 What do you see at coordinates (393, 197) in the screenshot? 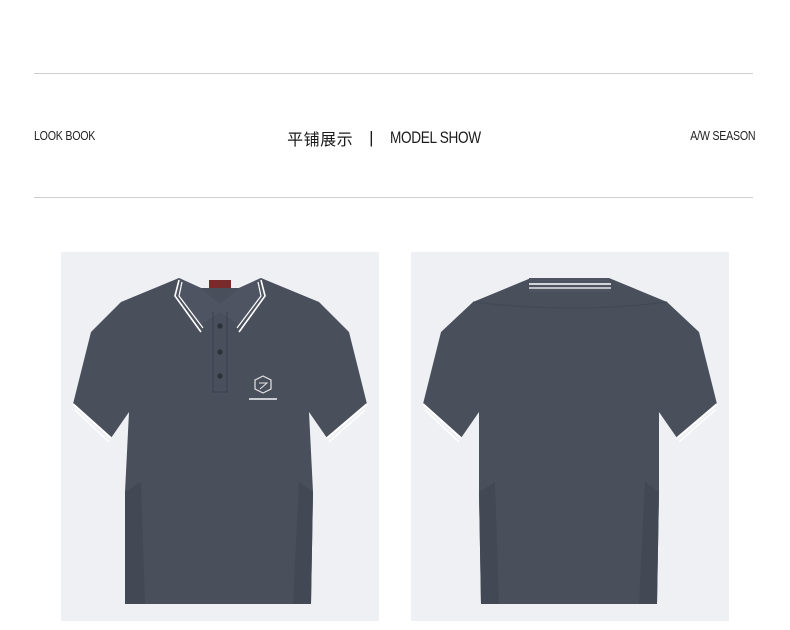
I see `bottom-divider` at bounding box center [393, 197].